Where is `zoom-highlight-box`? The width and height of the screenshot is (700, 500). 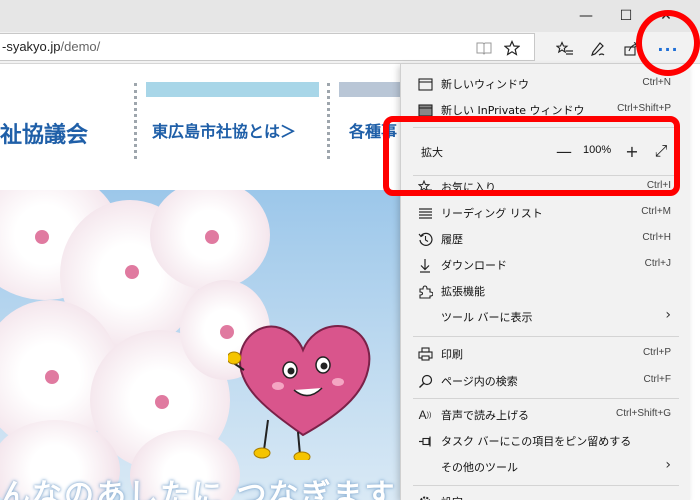
zoom-highlight-box is located at coordinates (531, 156).